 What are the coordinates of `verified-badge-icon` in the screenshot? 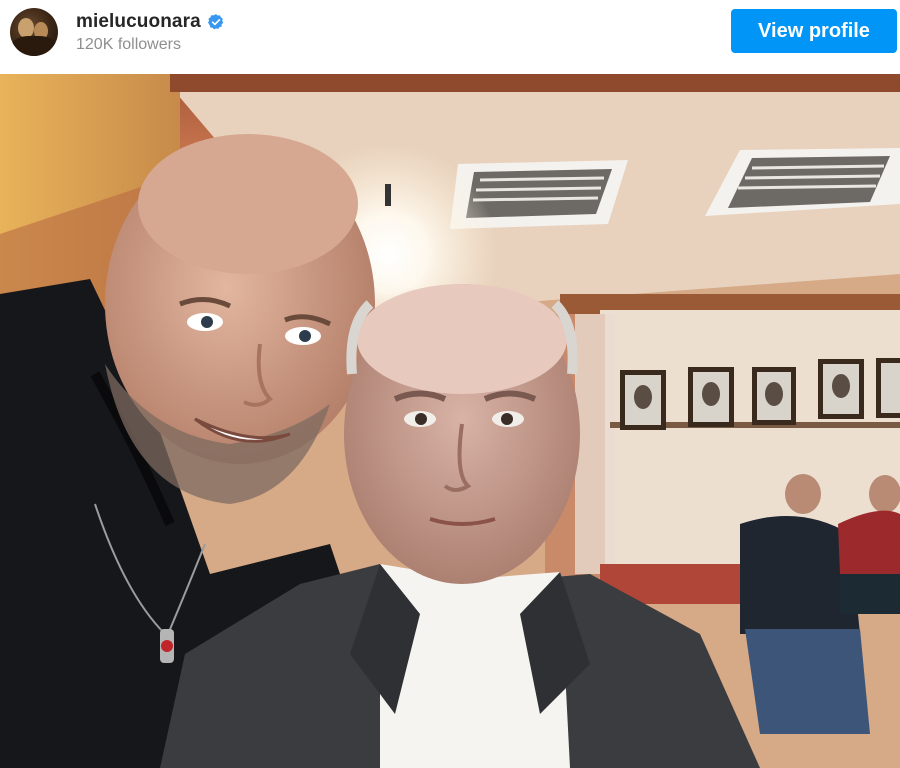 It's located at (216, 22).